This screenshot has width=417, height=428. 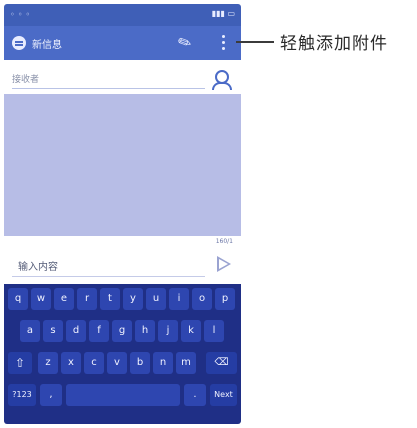 I want to click on space-bar, so click(x=123, y=395).